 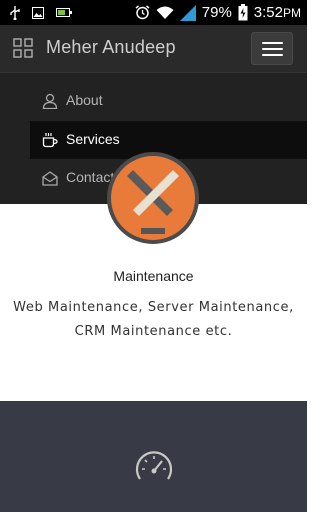 What do you see at coordinates (153, 12) in the screenshot?
I see `status-bar: 79% 3:52PM` at bounding box center [153, 12].